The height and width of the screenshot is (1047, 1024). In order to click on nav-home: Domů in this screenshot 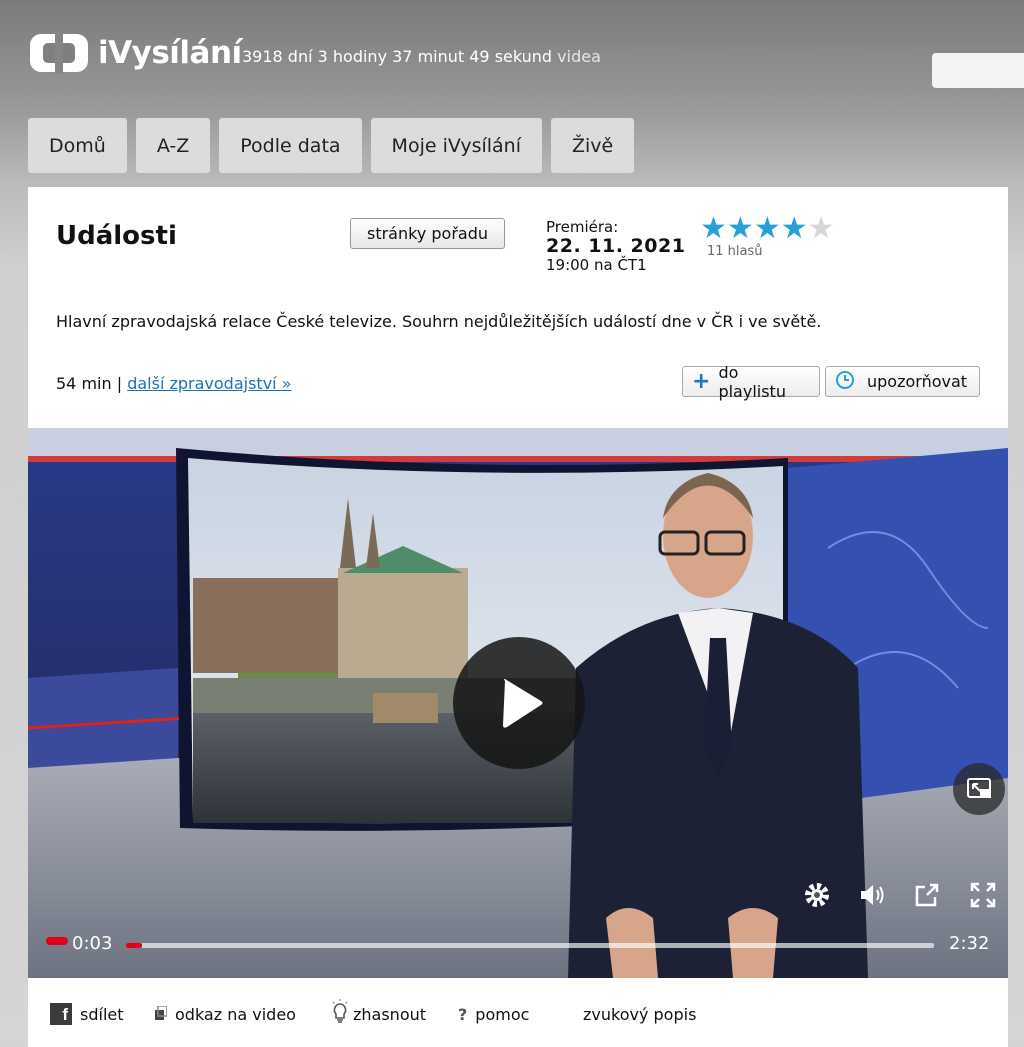, I will do `click(77, 145)`.